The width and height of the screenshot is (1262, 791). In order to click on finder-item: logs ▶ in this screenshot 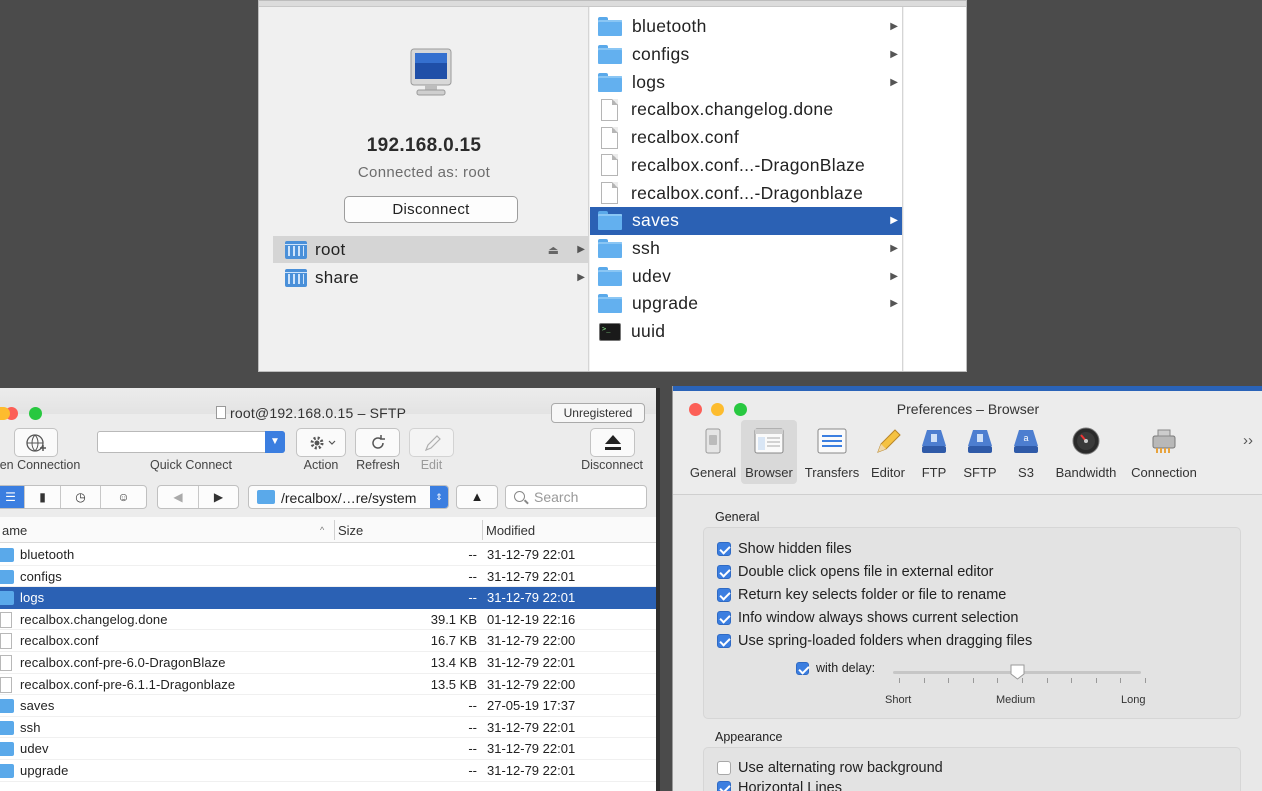, I will do `click(746, 82)`.